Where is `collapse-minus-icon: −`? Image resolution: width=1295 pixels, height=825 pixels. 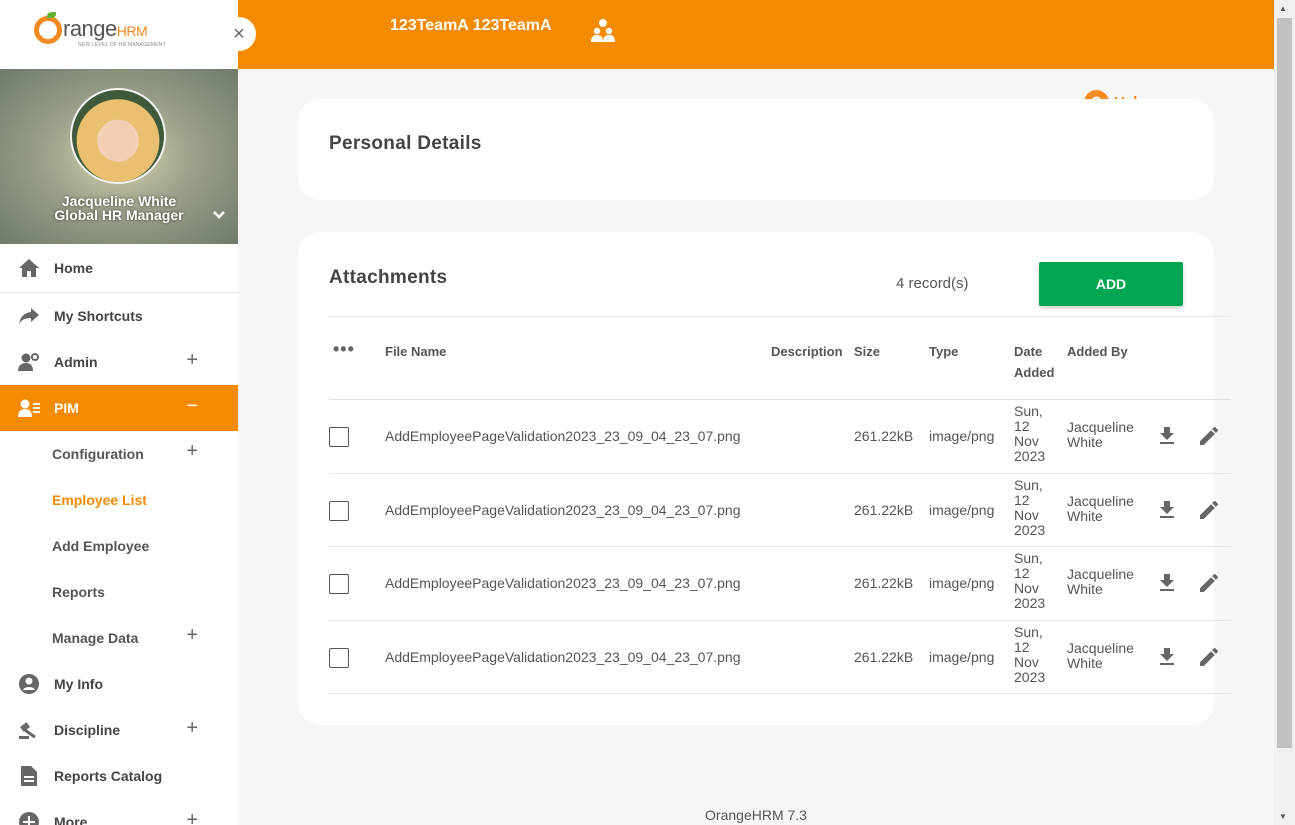 collapse-minus-icon: − is located at coordinates (192, 406).